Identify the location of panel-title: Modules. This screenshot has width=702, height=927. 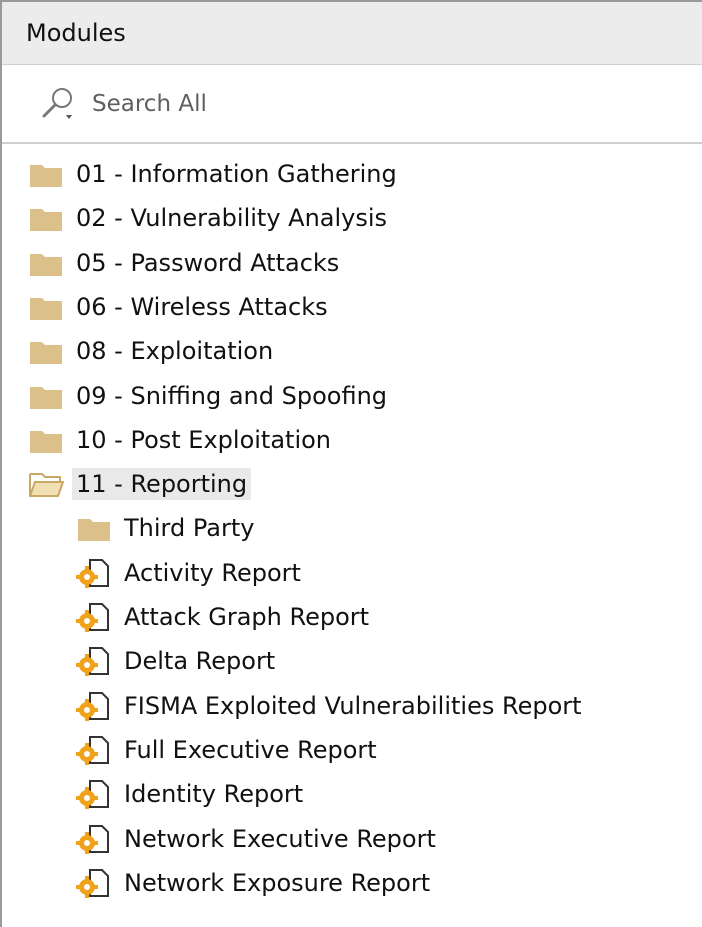
(352, 33).